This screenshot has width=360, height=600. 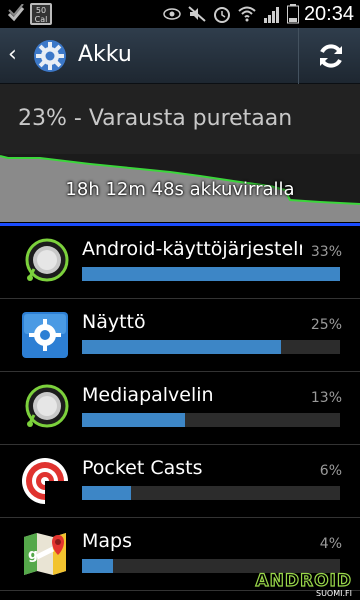 I want to click on item-label: Mediapalvelin, so click(x=148, y=395).